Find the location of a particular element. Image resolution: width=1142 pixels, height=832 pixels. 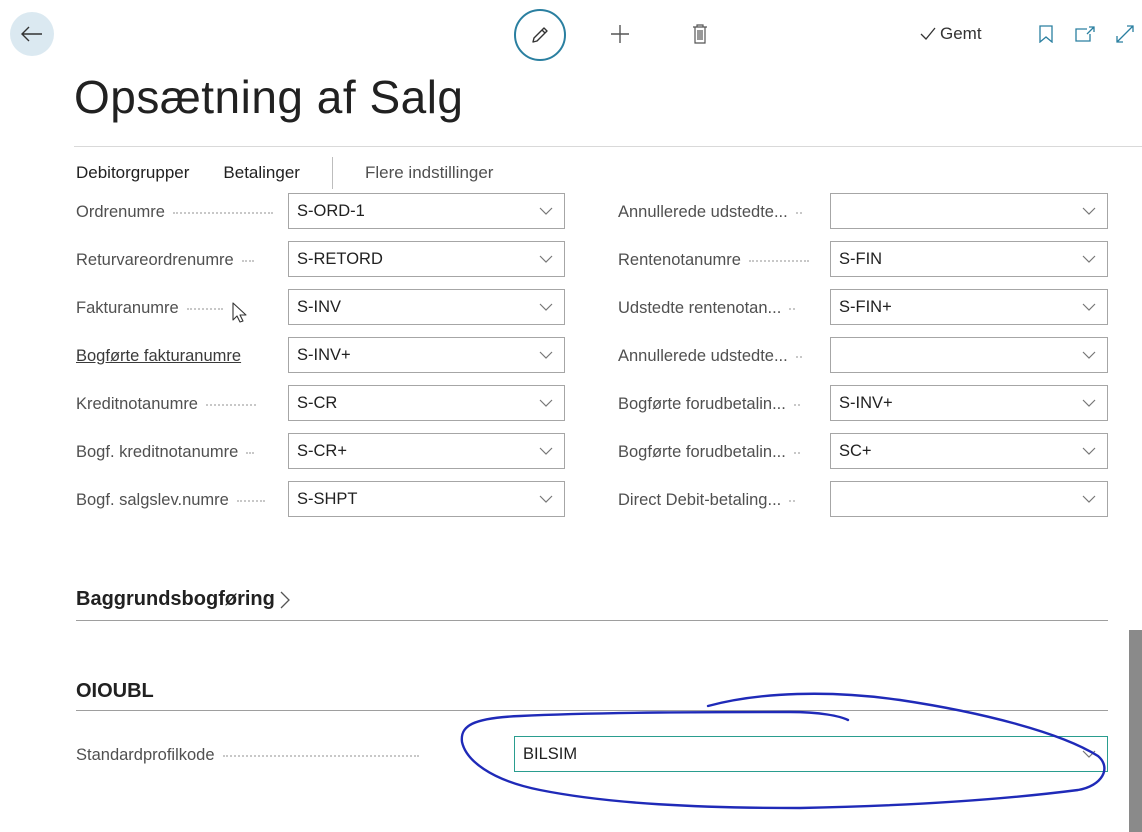

field-label: Fakturanumre is located at coordinates (149, 308).